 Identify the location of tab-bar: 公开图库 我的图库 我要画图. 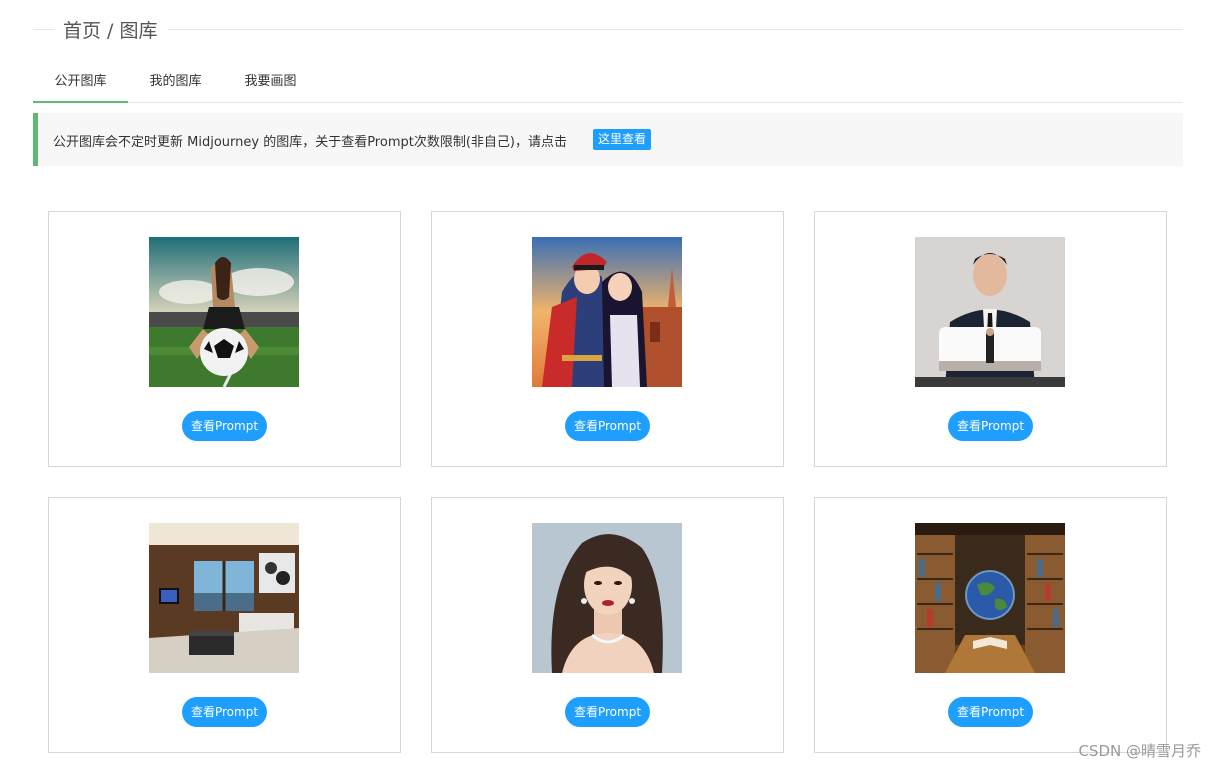
(608, 83).